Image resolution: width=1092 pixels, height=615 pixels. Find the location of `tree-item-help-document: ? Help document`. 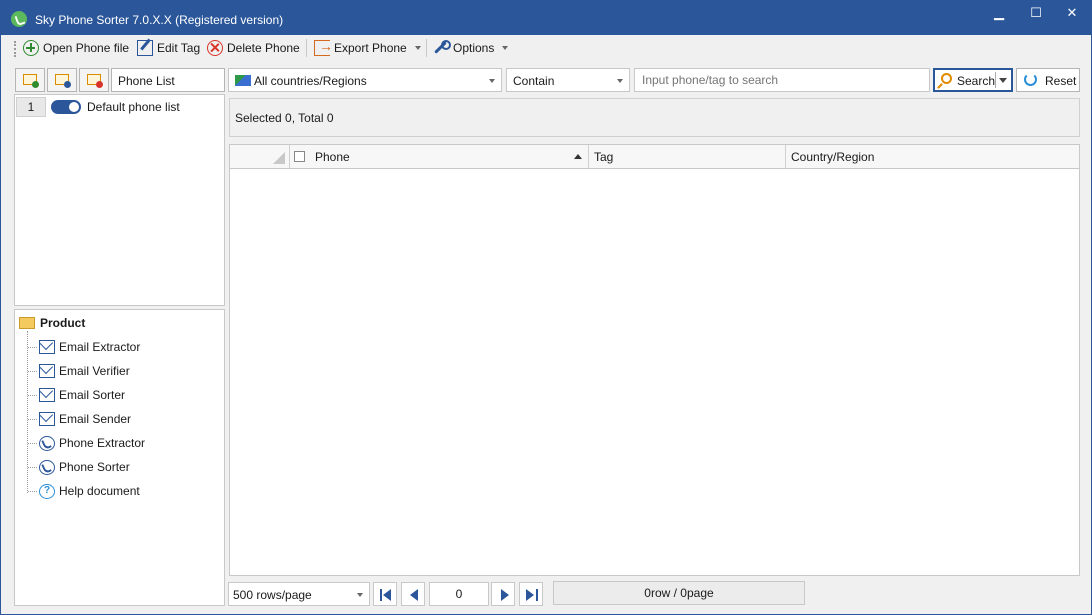

tree-item-help-document: ? Help document is located at coordinates (89, 491).